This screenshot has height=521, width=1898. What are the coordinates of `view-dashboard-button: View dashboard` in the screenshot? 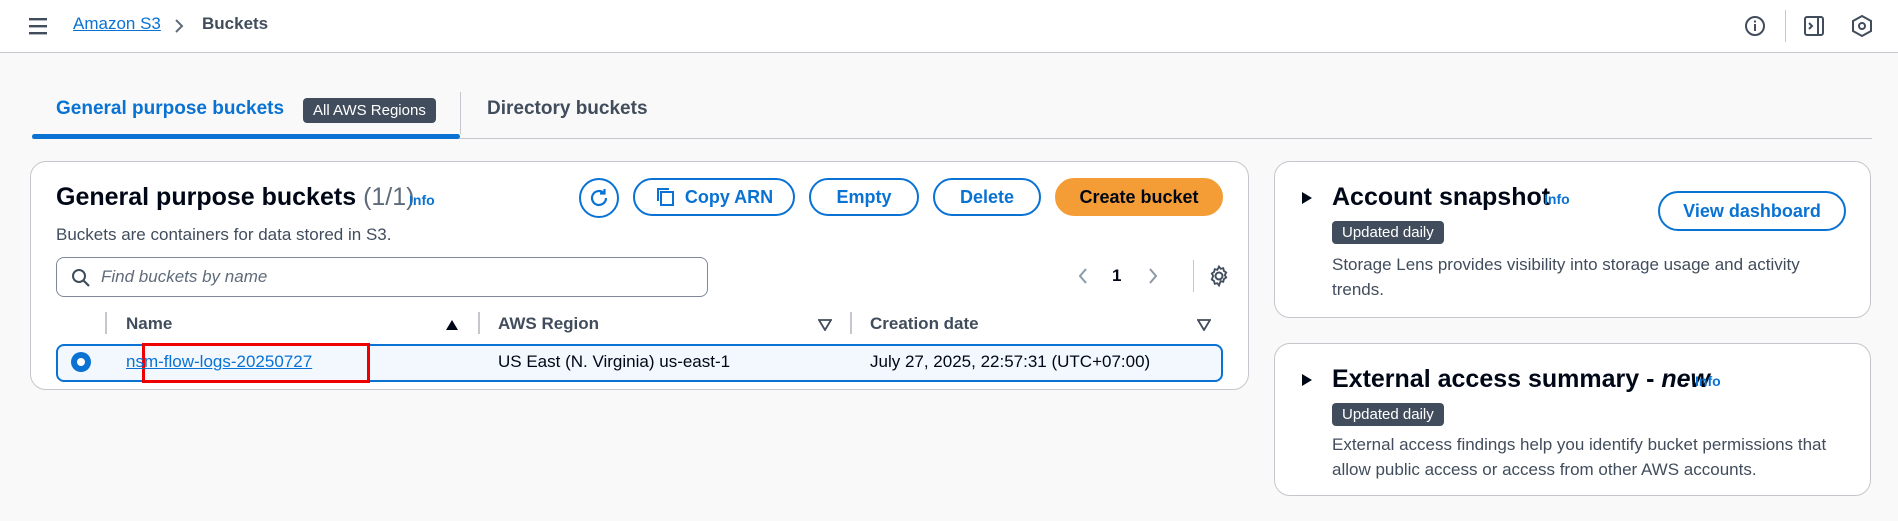 It's located at (1752, 211).